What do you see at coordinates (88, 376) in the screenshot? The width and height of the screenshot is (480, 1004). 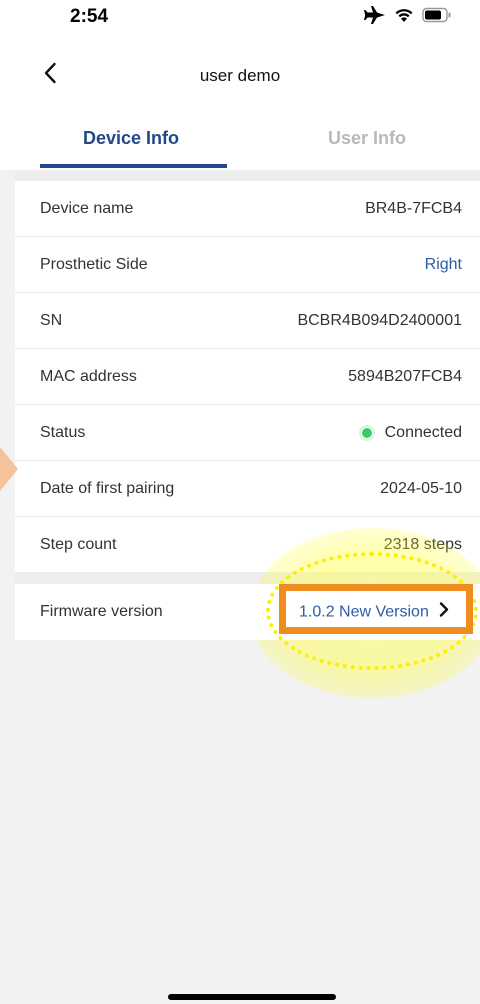 I see `row-label: MAC address` at bounding box center [88, 376].